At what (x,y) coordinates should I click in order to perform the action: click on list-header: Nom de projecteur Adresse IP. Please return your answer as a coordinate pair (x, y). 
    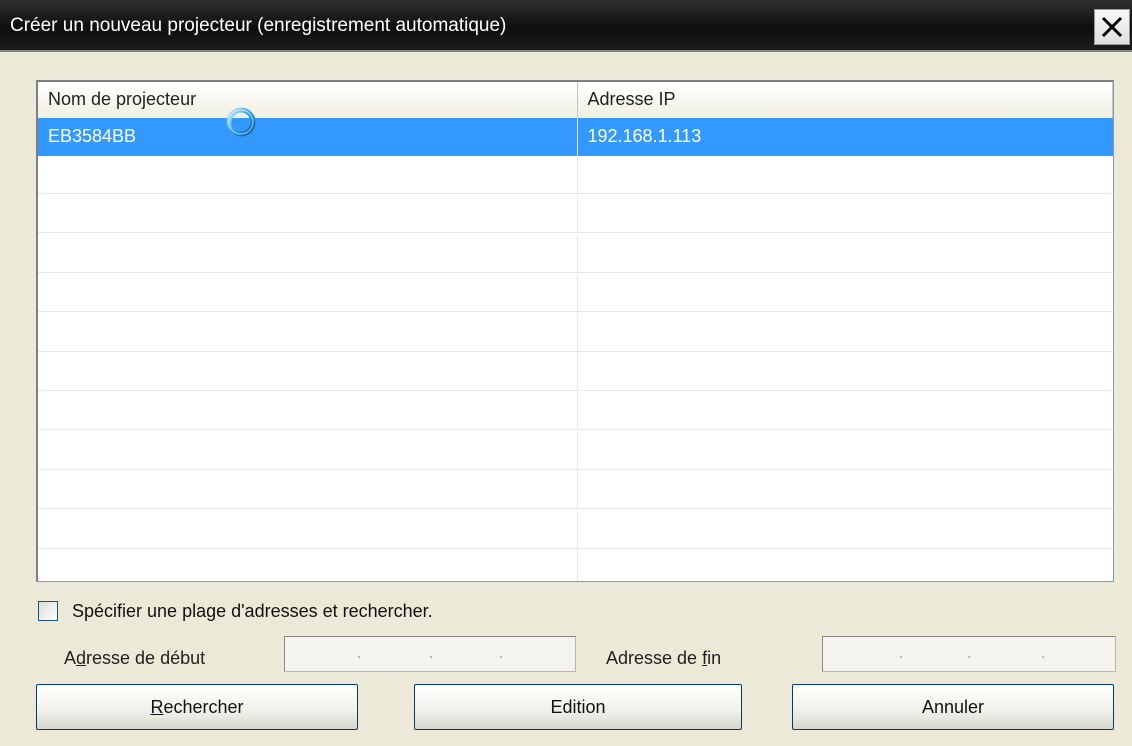
    Looking at the image, I should click on (575, 100).